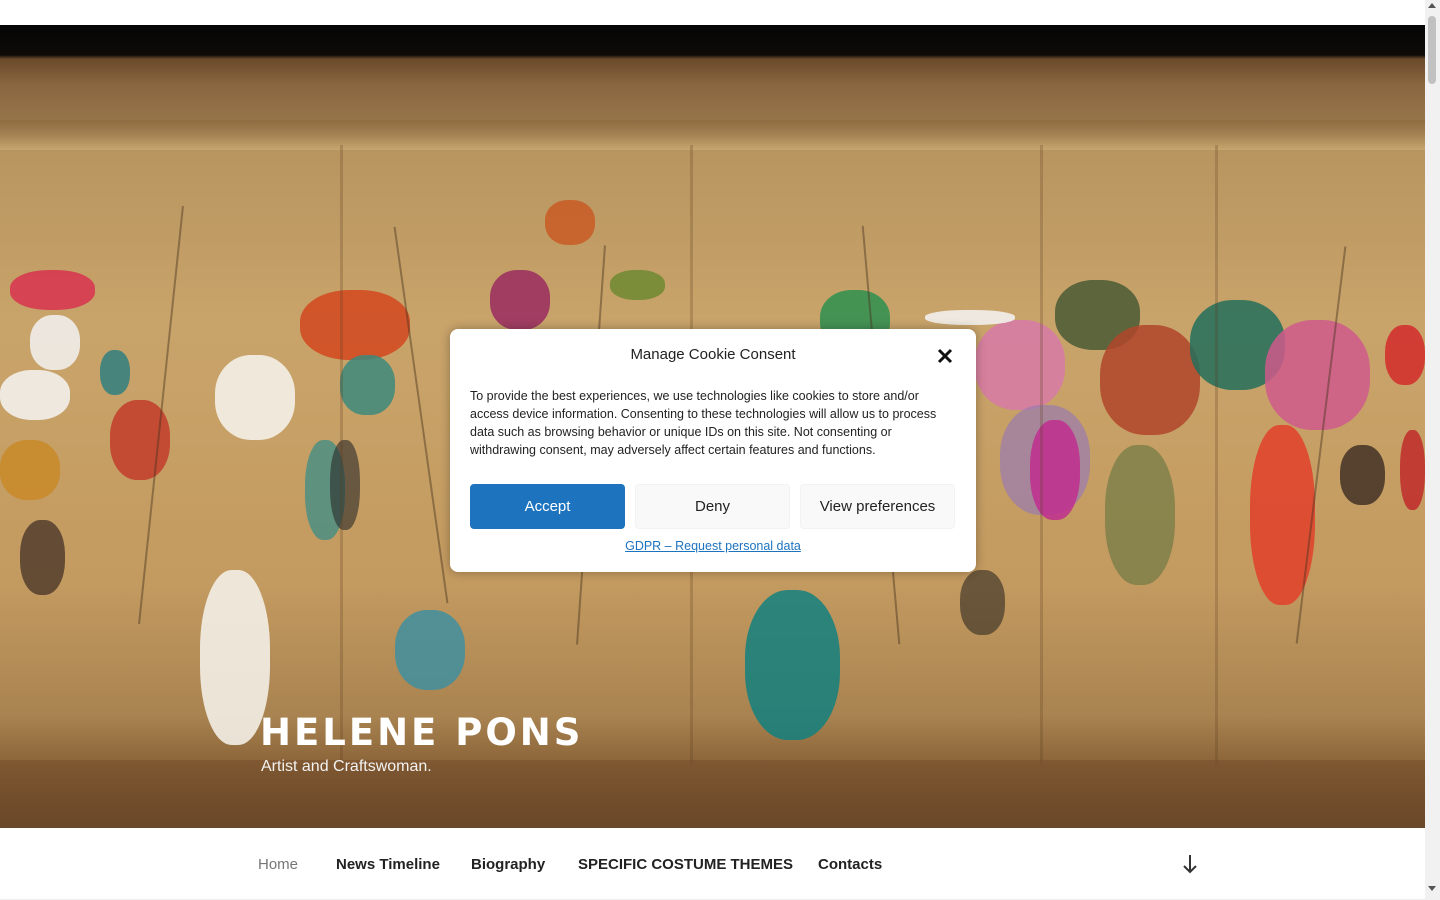  Describe the element at coordinates (877, 506) in the screenshot. I see `view-preferences-button: View preferences` at that location.